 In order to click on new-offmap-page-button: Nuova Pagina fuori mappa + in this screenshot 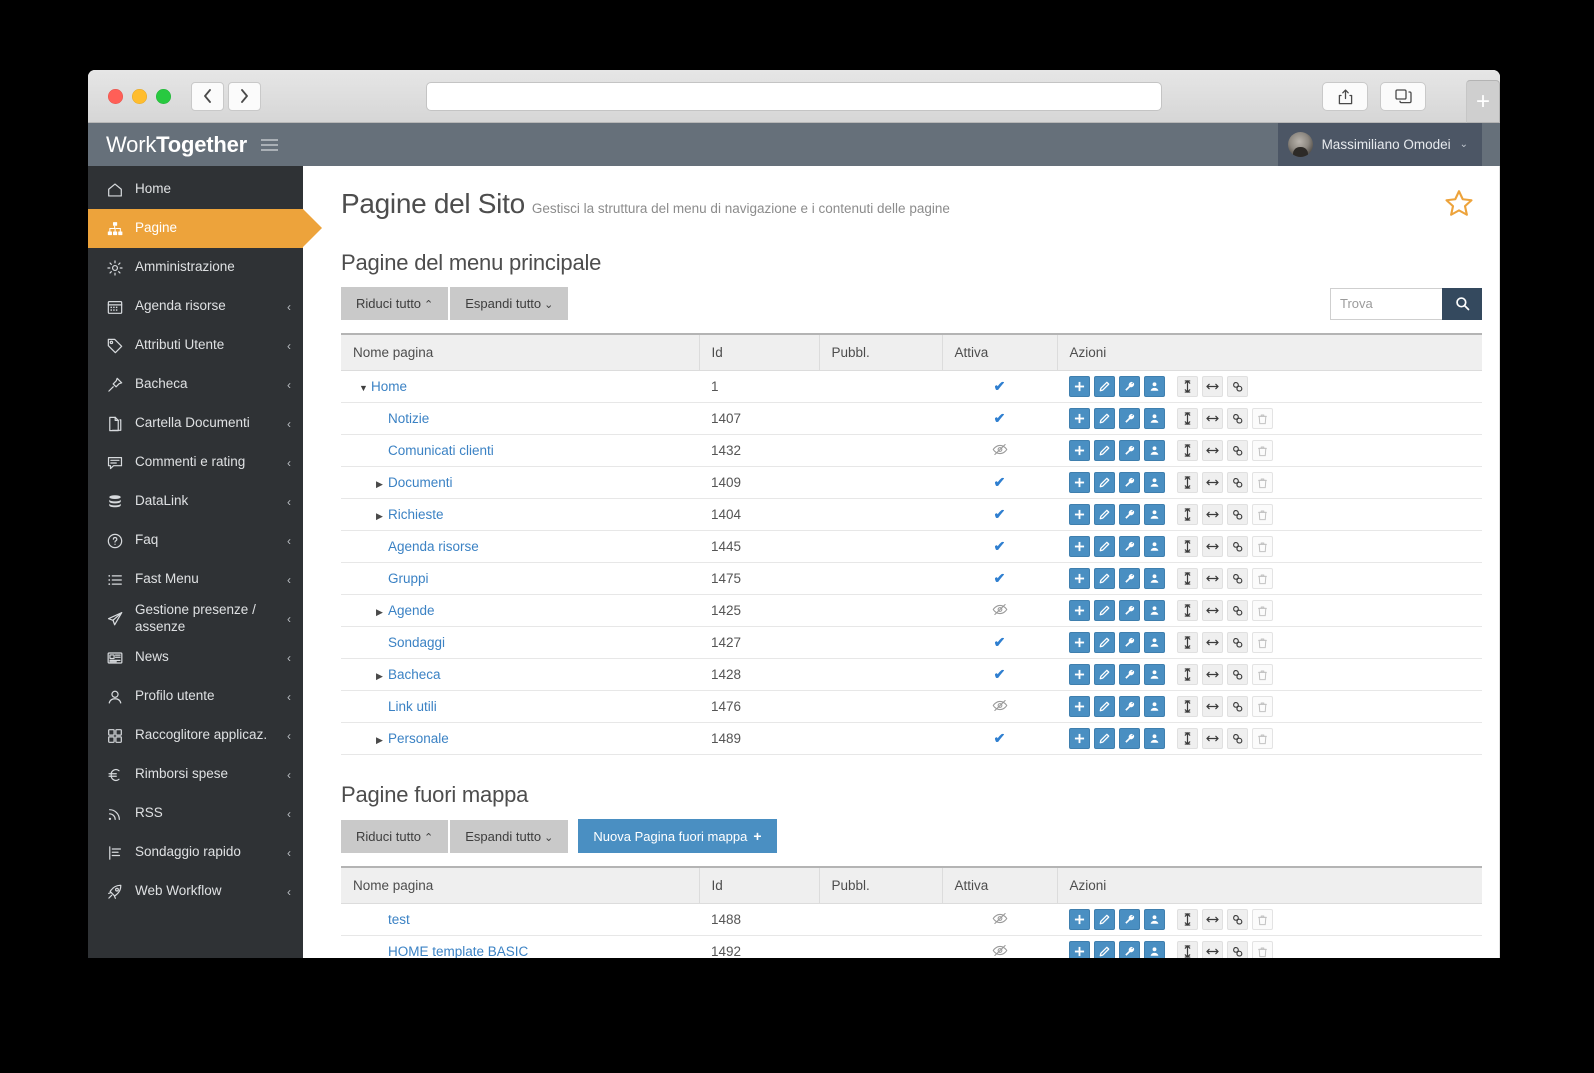, I will do `click(677, 836)`.